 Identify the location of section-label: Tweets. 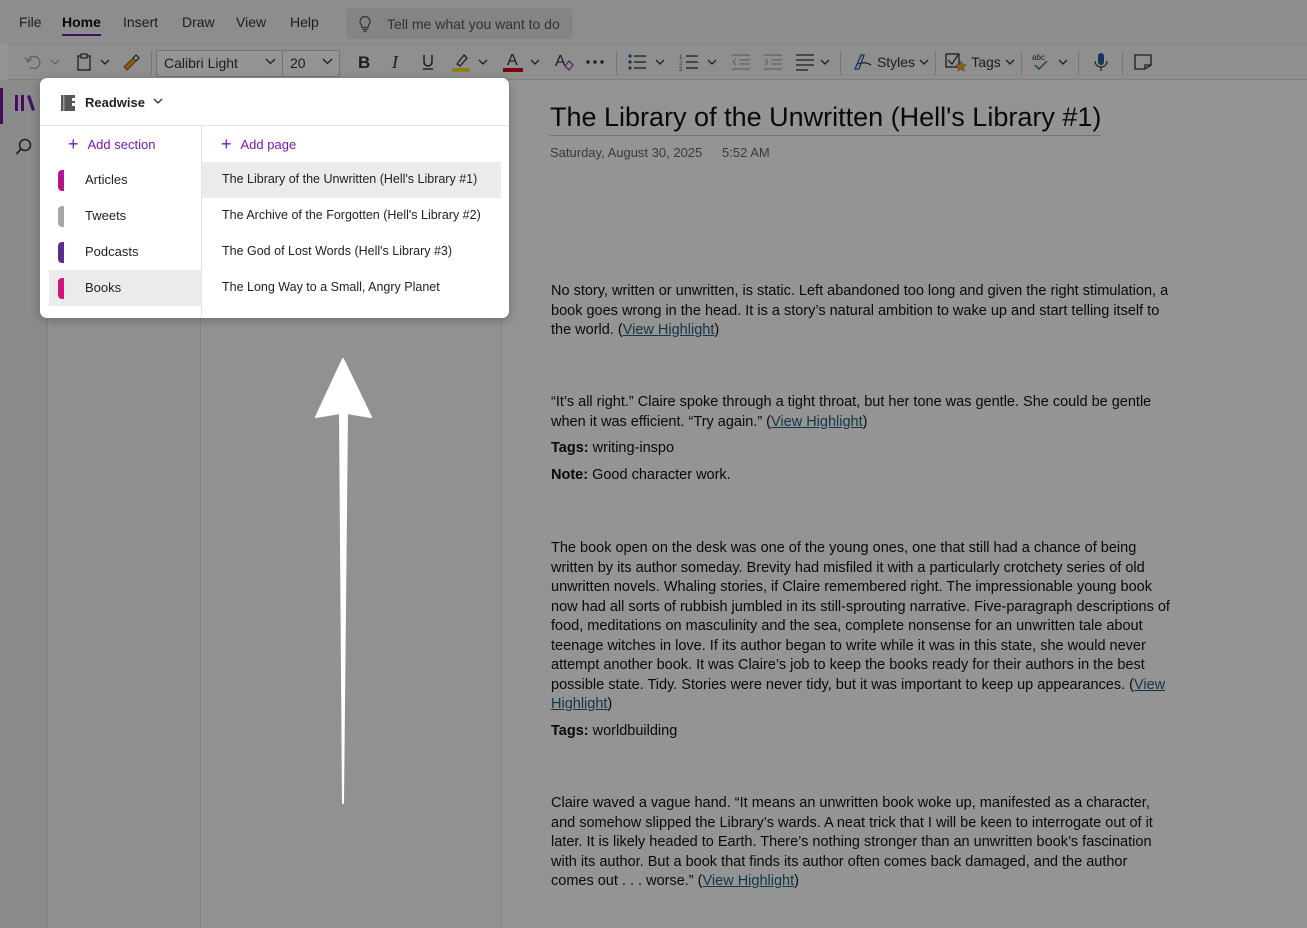
(106, 215).